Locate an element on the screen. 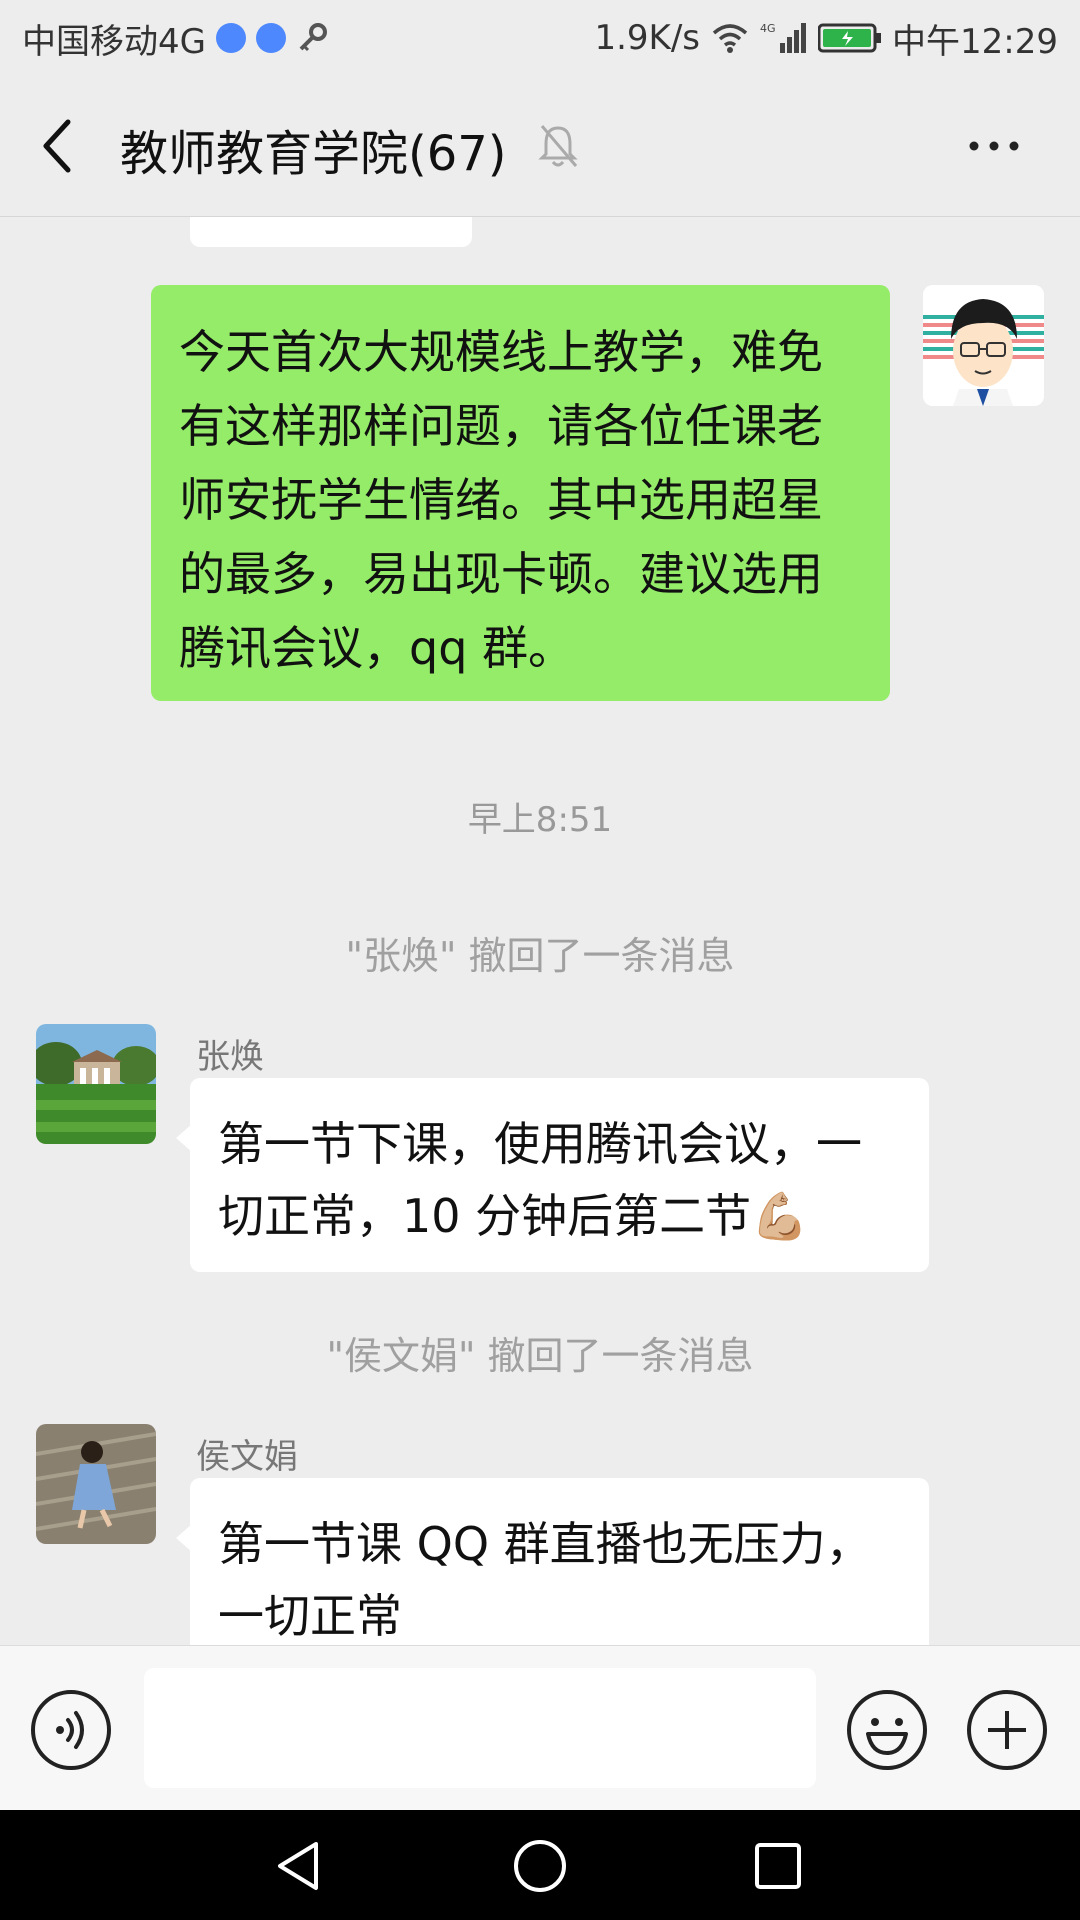 The image size is (1080, 1920). key-icon is located at coordinates (313, 37).